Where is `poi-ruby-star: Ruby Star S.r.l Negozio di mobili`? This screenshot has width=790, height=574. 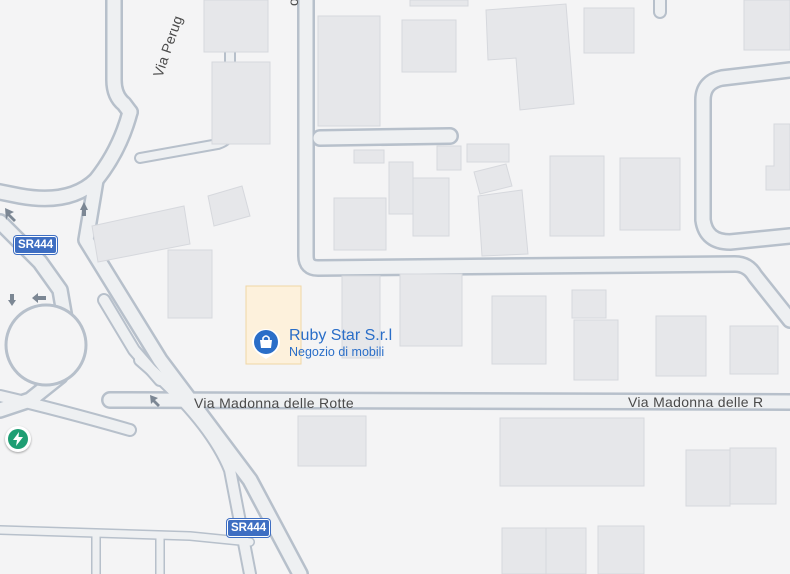
poi-ruby-star: Ruby Star S.r.l Negozio di mobili is located at coordinates (321, 343).